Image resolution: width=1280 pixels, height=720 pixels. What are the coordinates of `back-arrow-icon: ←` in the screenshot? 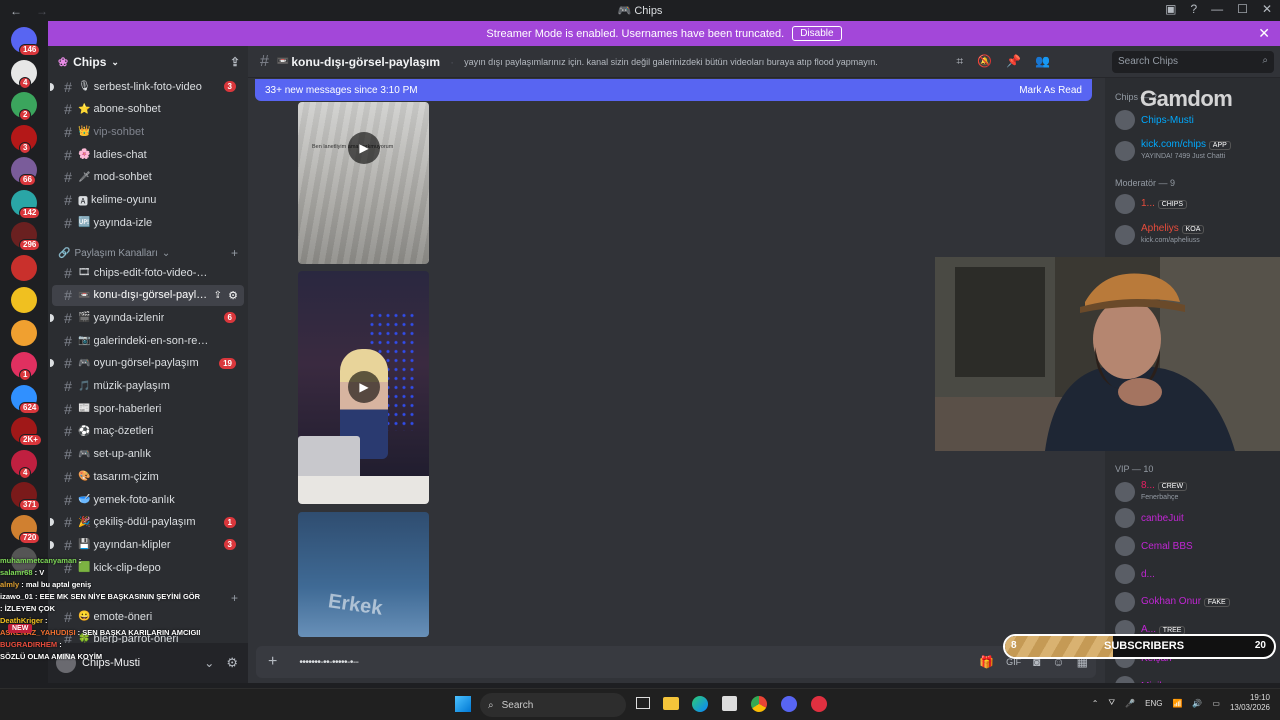 It's located at (16, 11).